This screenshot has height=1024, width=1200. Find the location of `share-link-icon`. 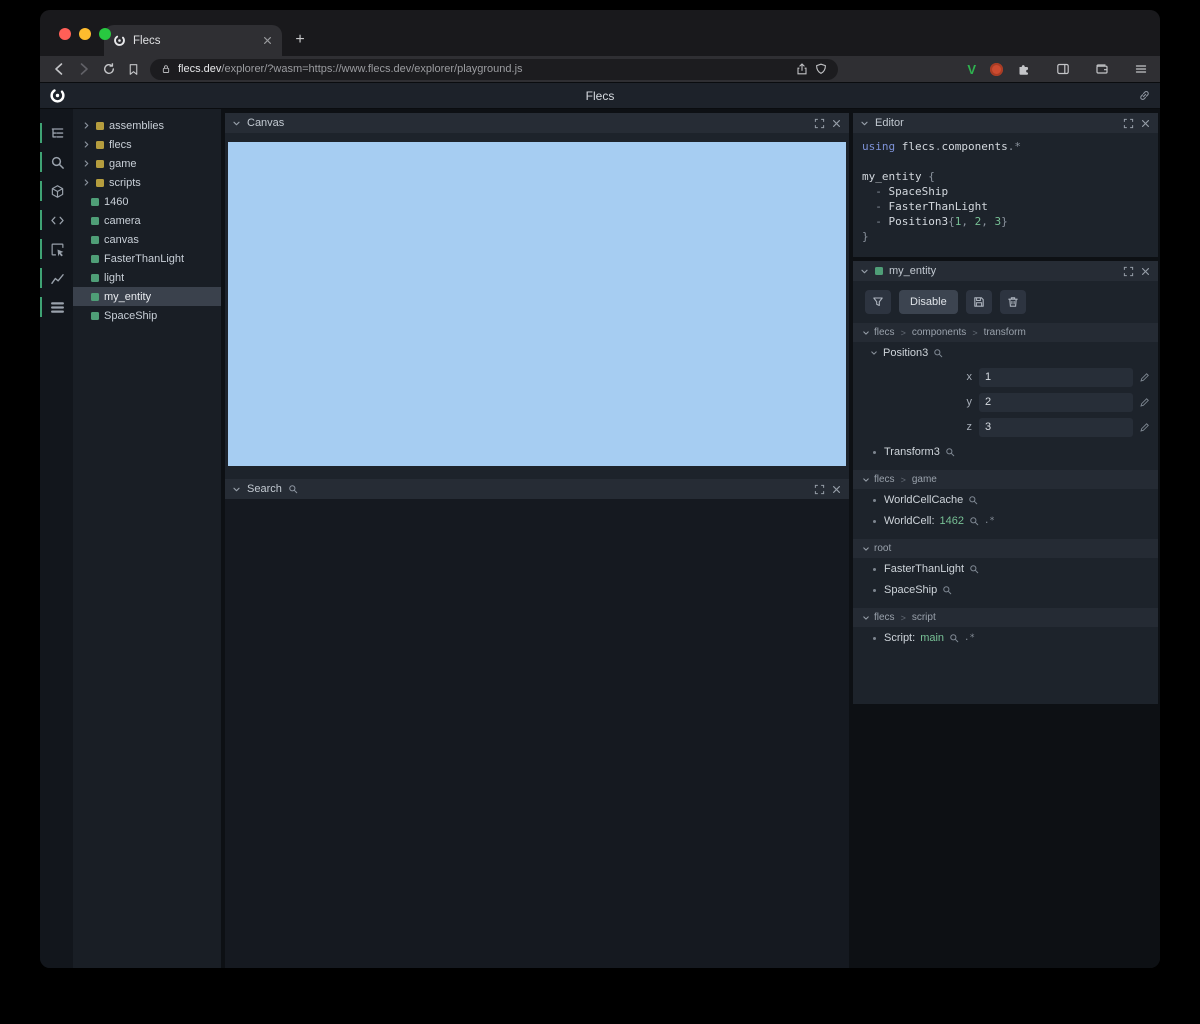

share-link-icon is located at coordinates (1144, 95).